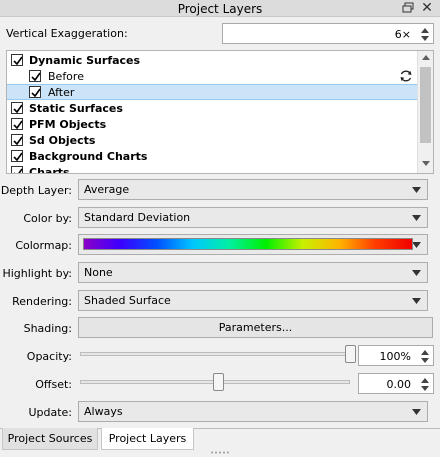 This screenshot has height=457, width=440. What do you see at coordinates (61, 92) in the screenshot?
I see `tree-item-label: After` at bounding box center [61, 92].